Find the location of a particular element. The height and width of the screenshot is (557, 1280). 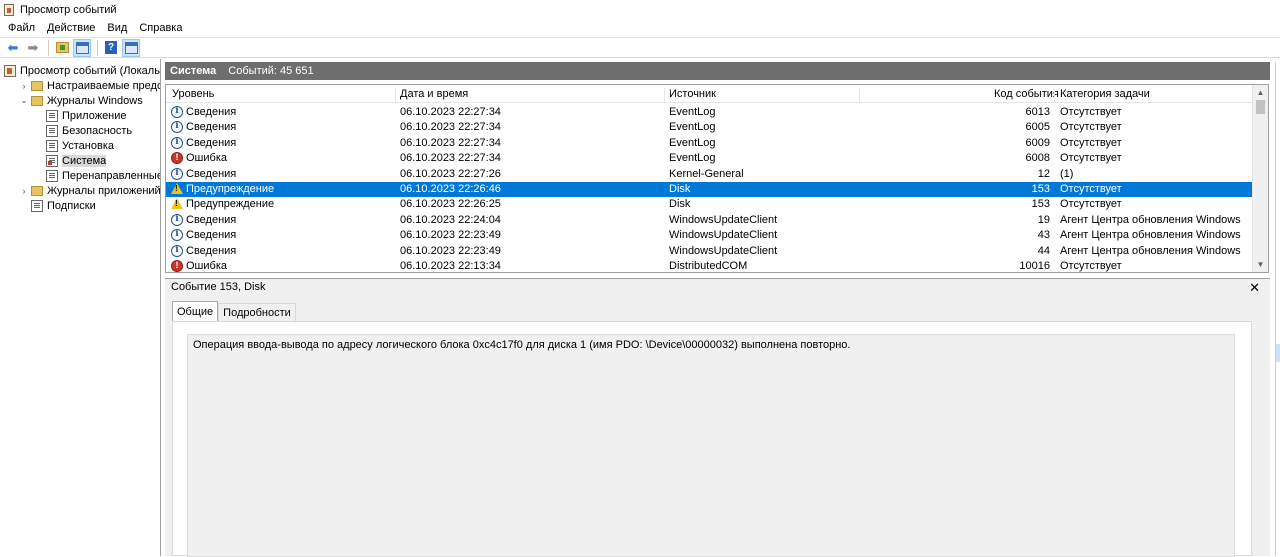

cell-datetime: 06.10.2023 22:23:49 is located at coordinates (450, 235).